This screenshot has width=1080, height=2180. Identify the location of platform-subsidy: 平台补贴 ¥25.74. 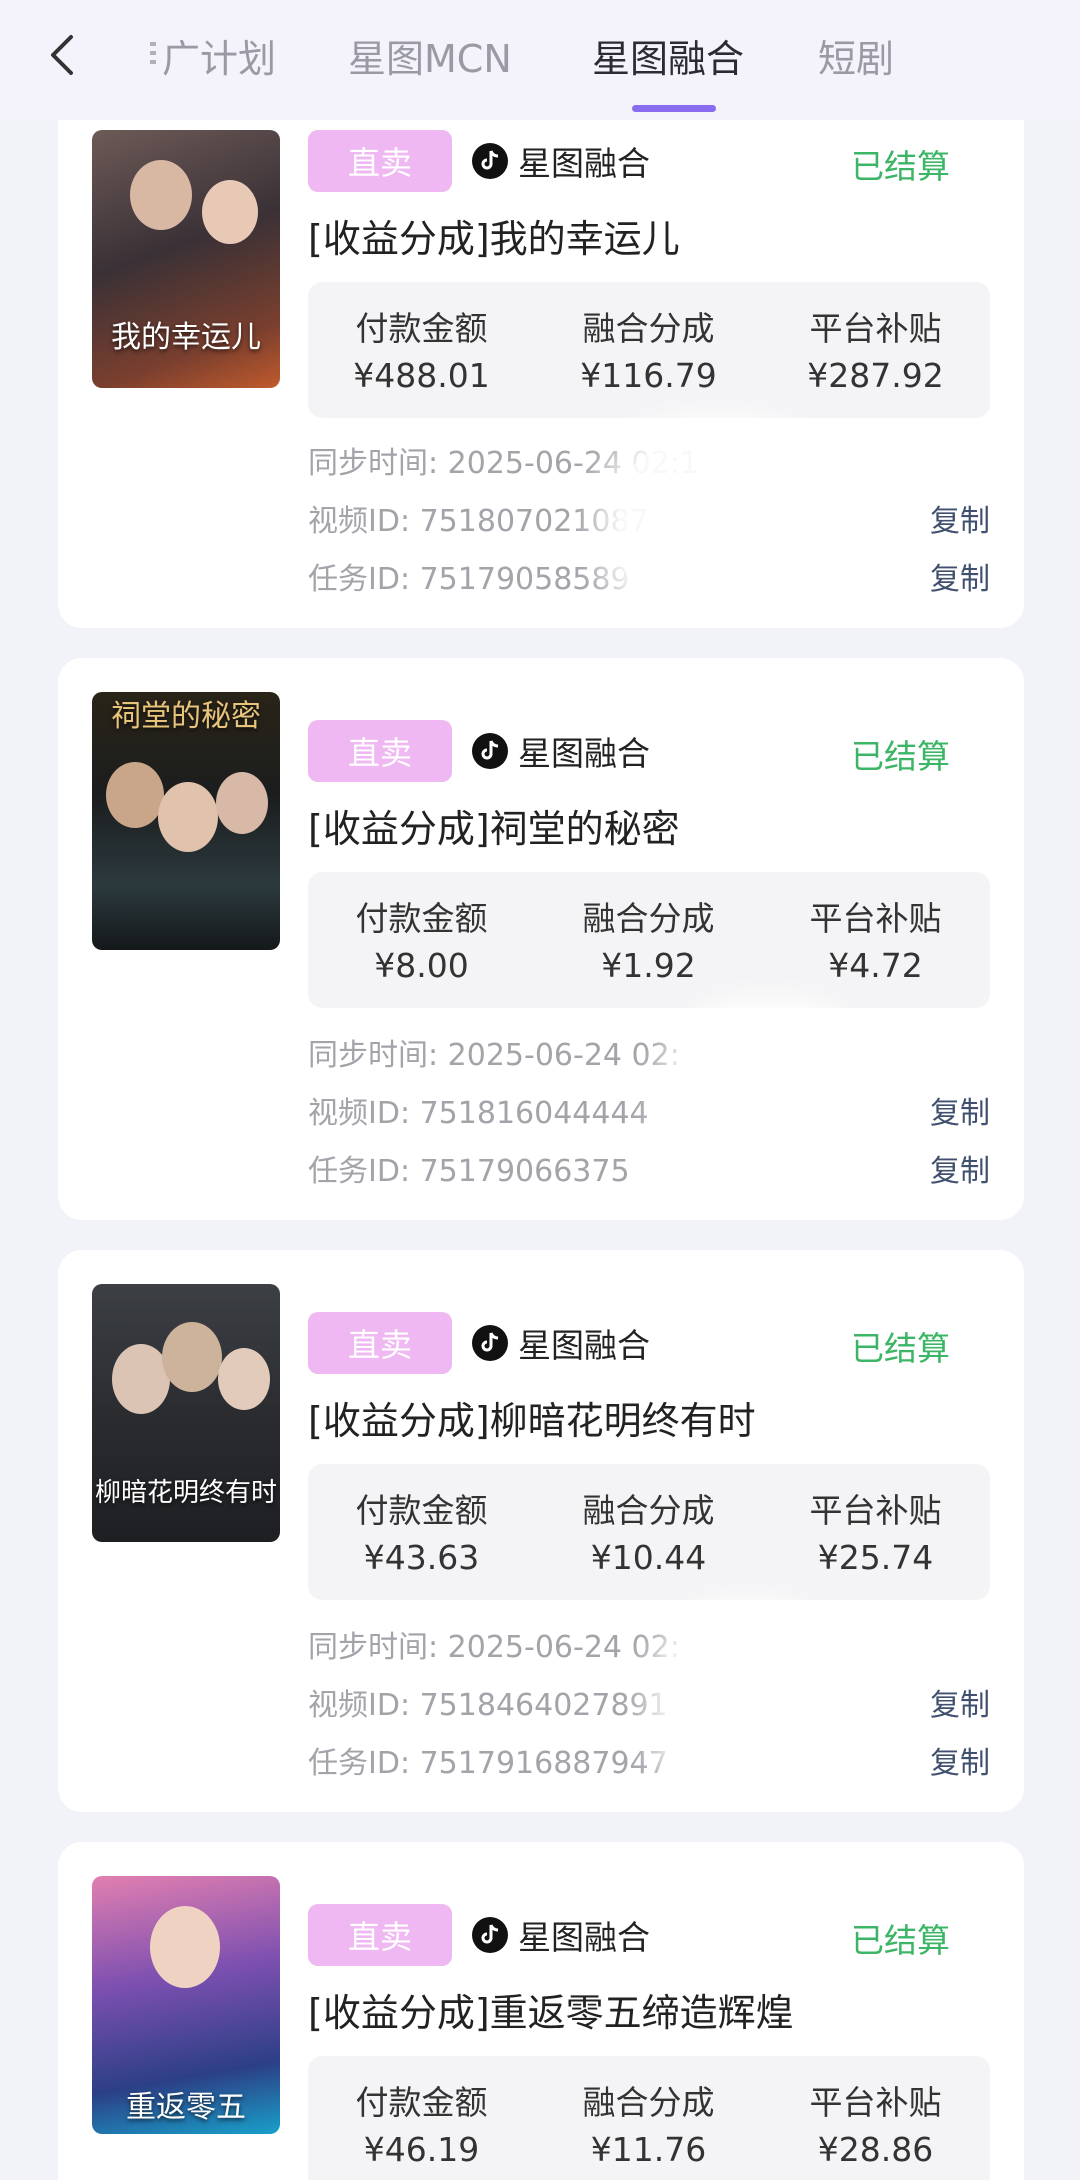
(875, 1530).